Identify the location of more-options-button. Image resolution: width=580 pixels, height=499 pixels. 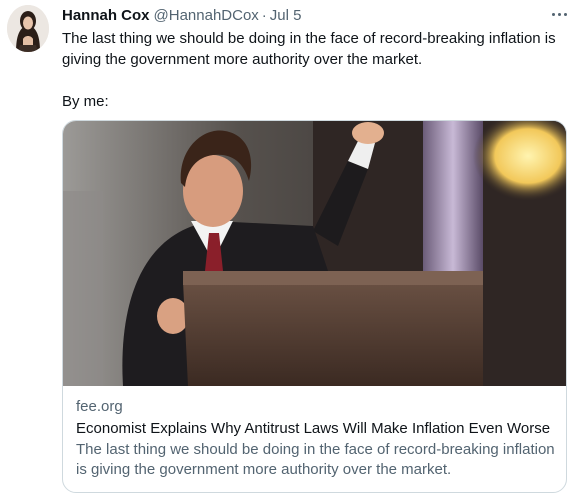
(559, 14).